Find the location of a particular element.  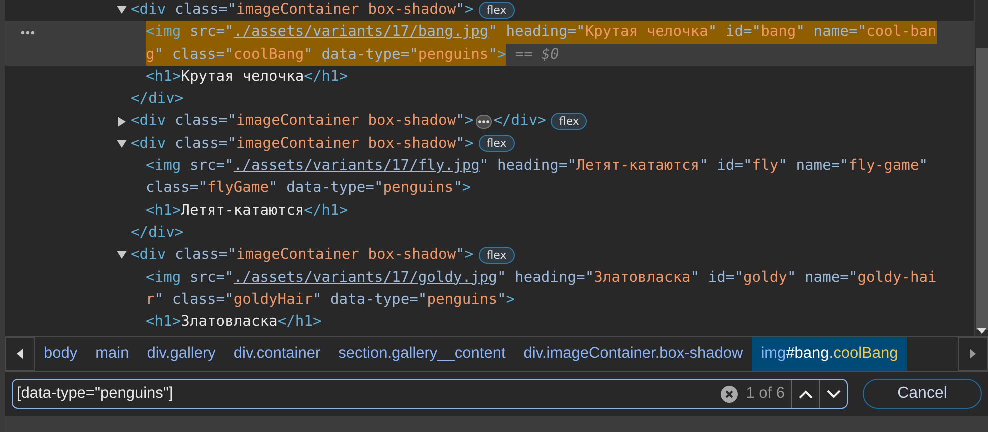

cancel-button: Cancel is located at coordinates (922, 394).